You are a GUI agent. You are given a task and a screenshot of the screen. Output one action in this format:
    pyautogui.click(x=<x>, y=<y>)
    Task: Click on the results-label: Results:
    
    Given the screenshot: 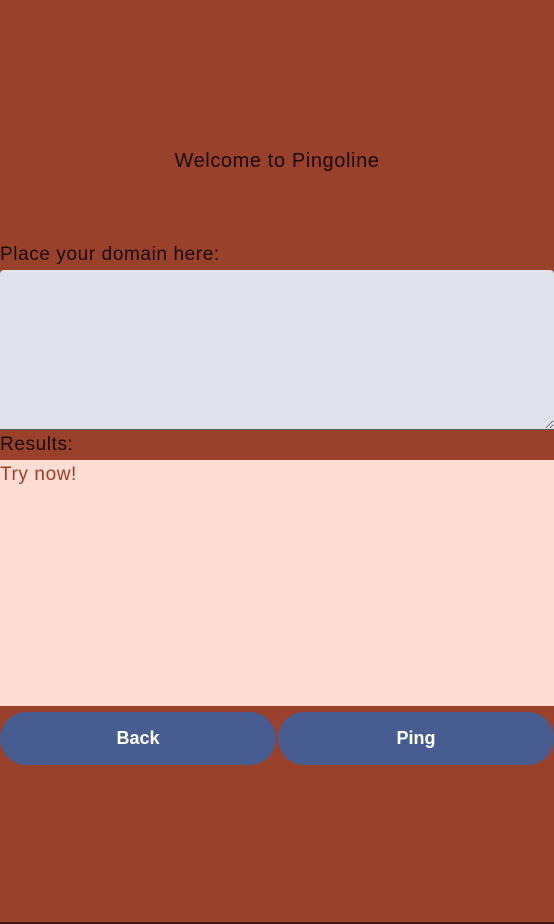 What is the action you would take?
    pyautogui.click(x=37, y=444)
    